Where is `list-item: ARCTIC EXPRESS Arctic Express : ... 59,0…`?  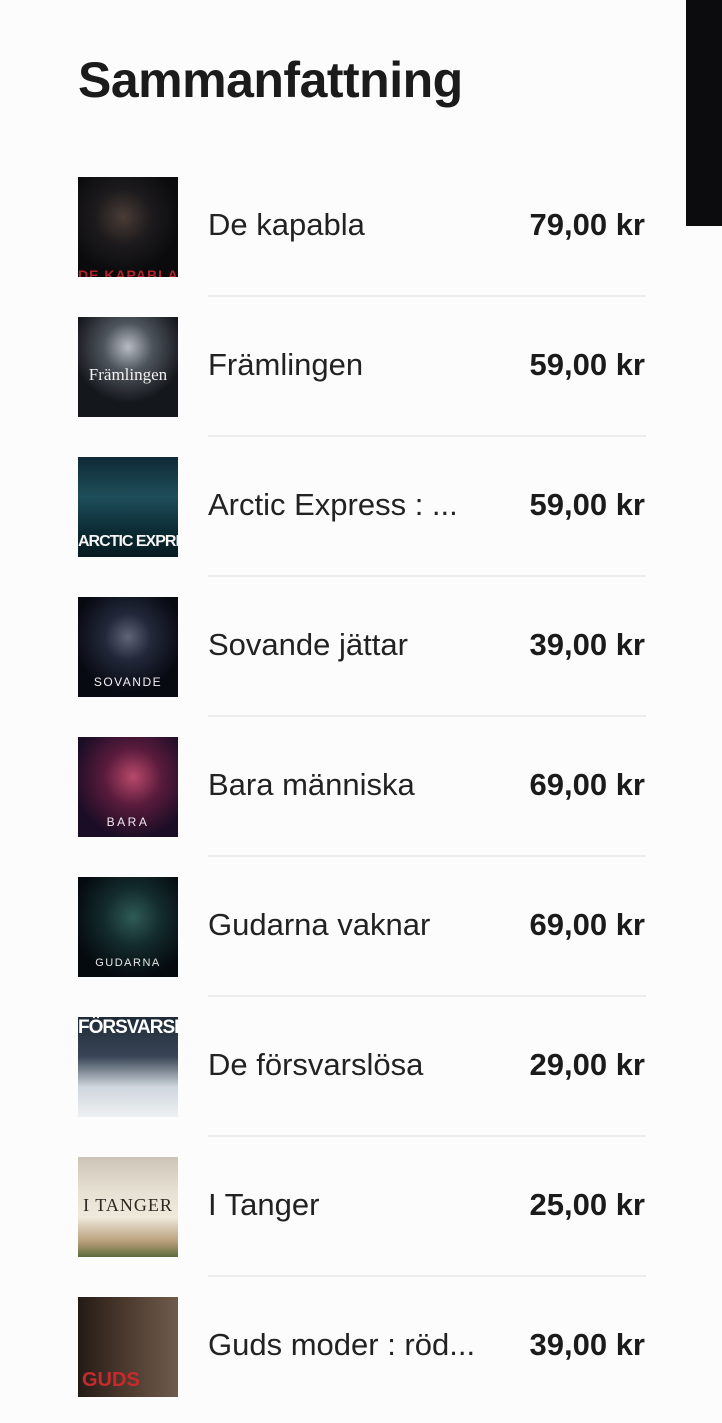 list-item: ARCTIC EXPRESS Arctic Express : ... 59,0… is located at coordinates (361, 507).